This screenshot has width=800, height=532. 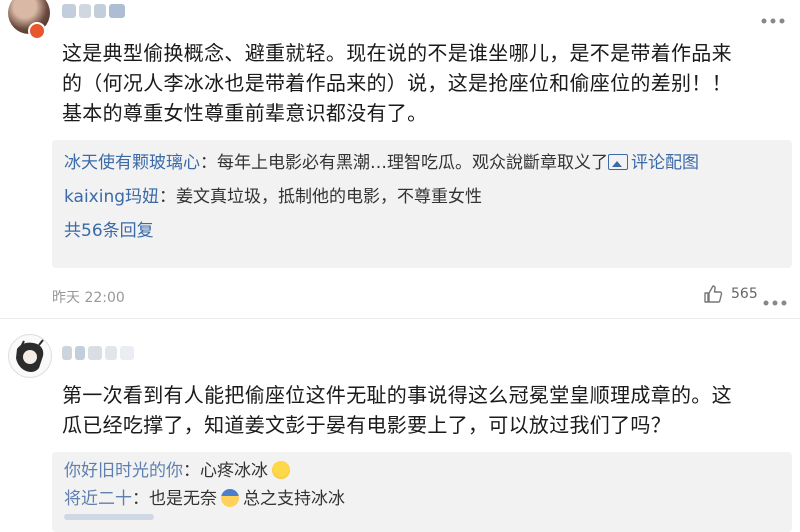 What do you see at coordinates (109, 231) in the screenshot?
I see `more-replies-link: 共56条回复` at bounding box center [109, 231].